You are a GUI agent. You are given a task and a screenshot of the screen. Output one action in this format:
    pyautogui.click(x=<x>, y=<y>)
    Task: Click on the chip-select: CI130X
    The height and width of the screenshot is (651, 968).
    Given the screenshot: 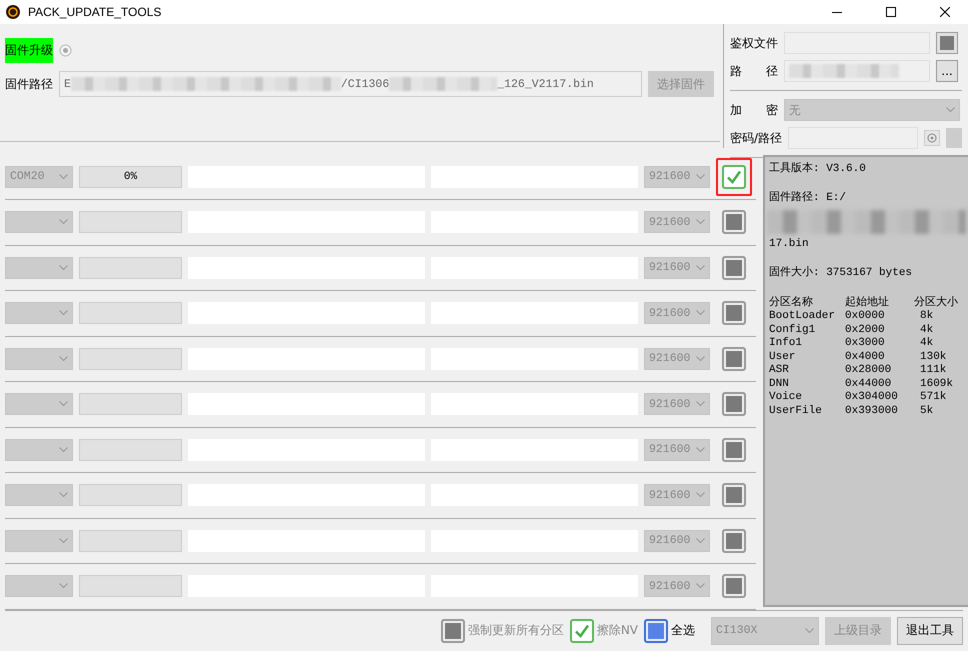 What is the action you would take?
    pyautogui.click(x=765, y=630)
    